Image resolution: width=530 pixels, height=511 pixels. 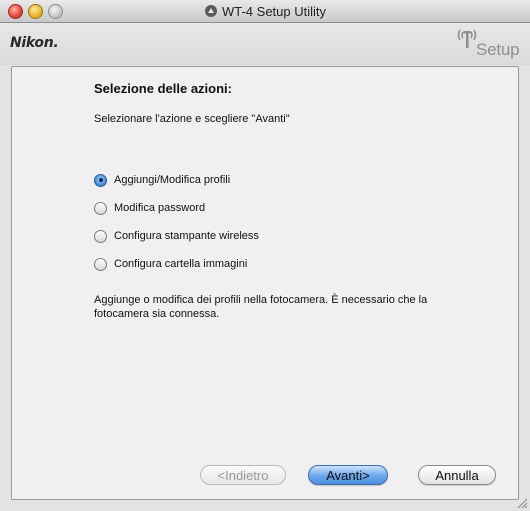 What do you see at coordinates (100, 180) in the screenshot?
I see `radio-button-selected` at bounding box center [100, 180].